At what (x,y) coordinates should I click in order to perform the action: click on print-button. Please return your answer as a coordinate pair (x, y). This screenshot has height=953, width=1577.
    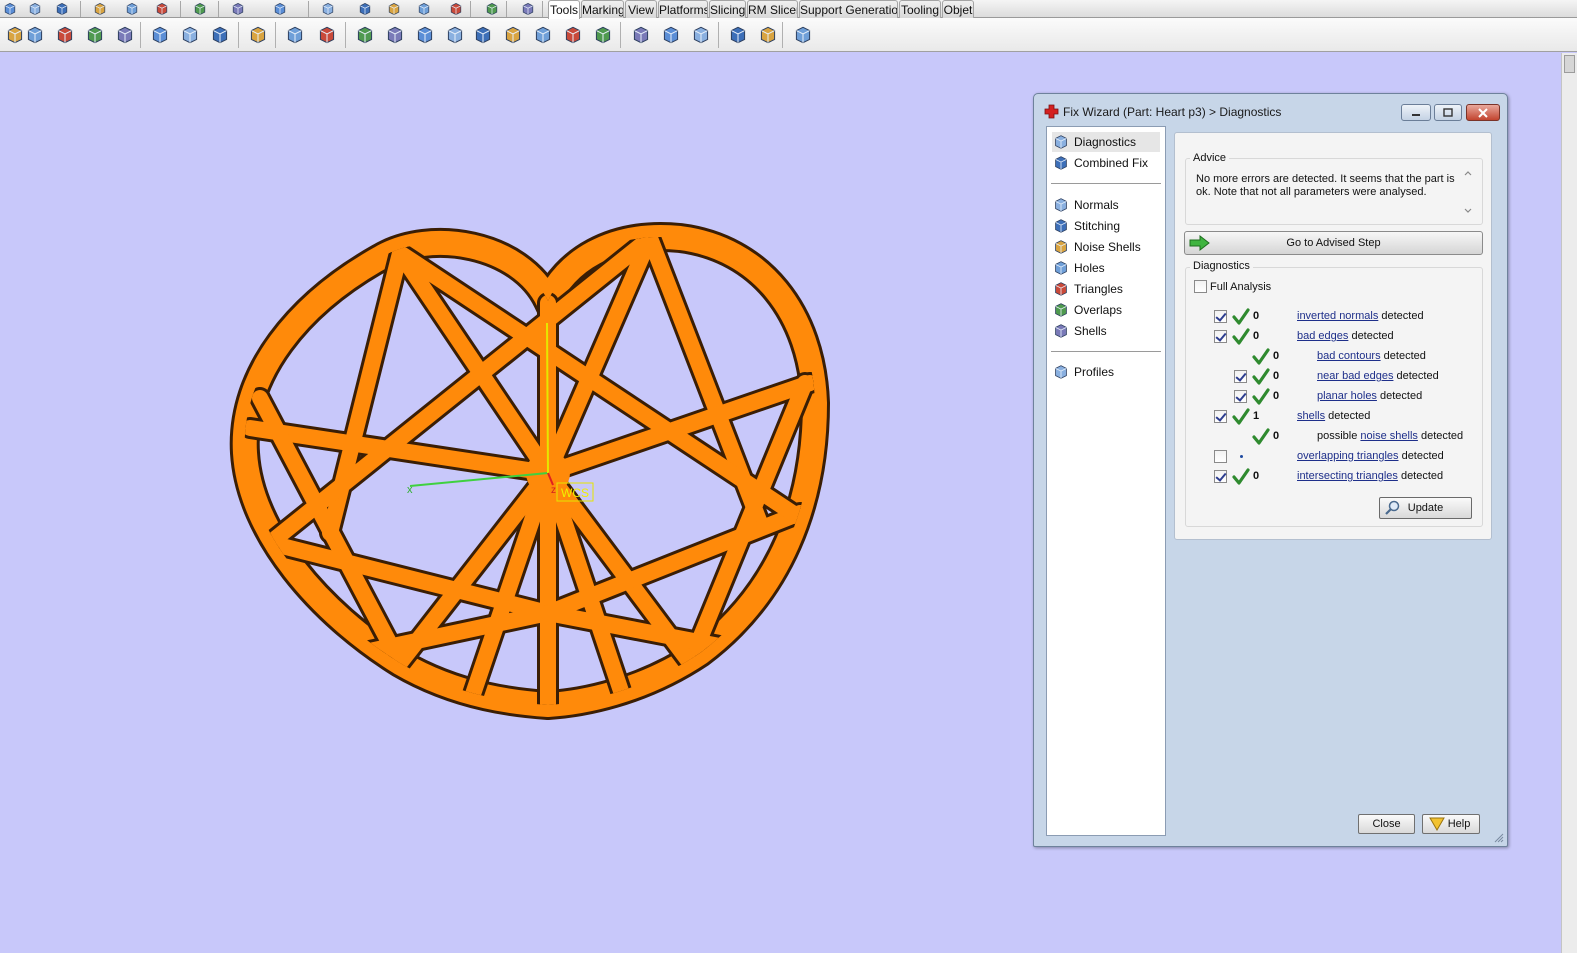
    Looking at the image, I should click on (200, 8).